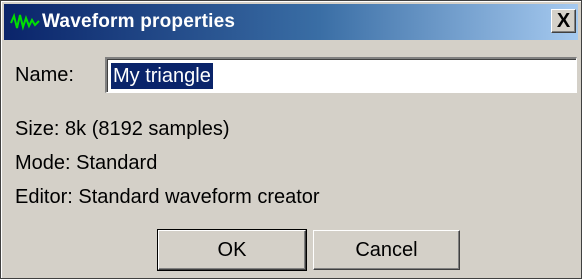  What do you see at coordinates (291, 22) in the screenshot?
I see `title-bar: Waveform properties X` at bounding box center [291, 22].